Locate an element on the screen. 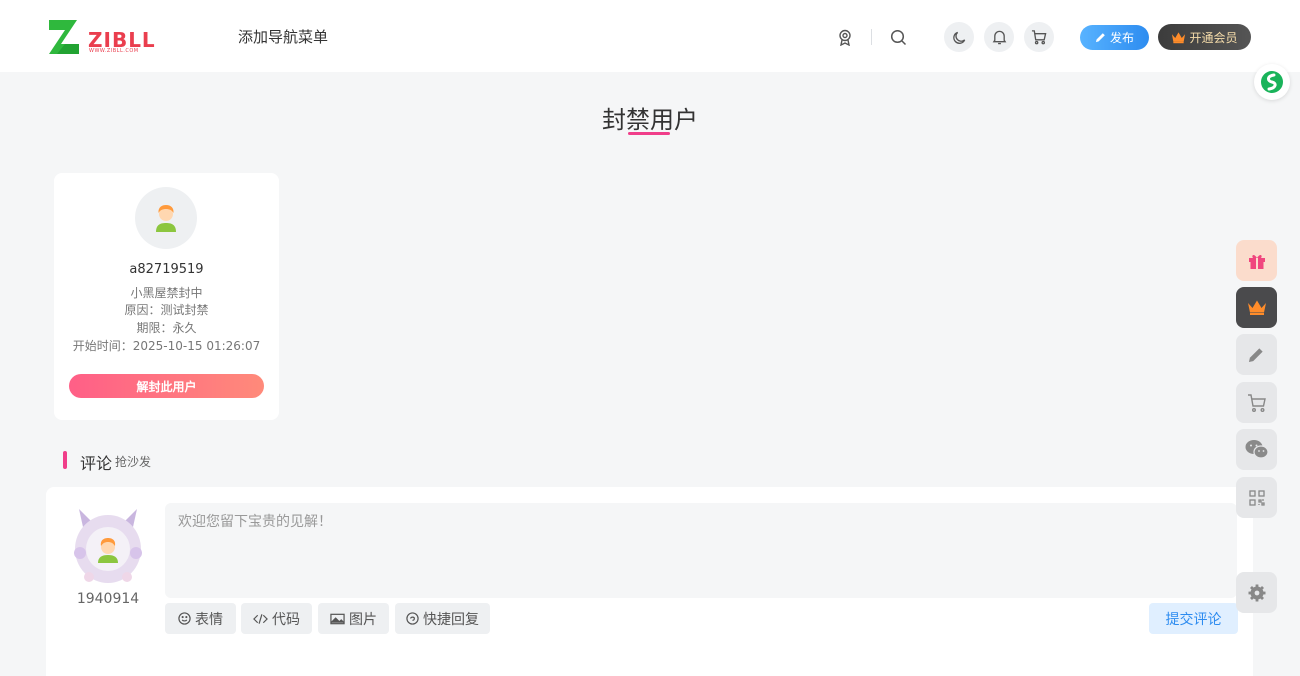  title-underline is located at coordinates (649, 133).